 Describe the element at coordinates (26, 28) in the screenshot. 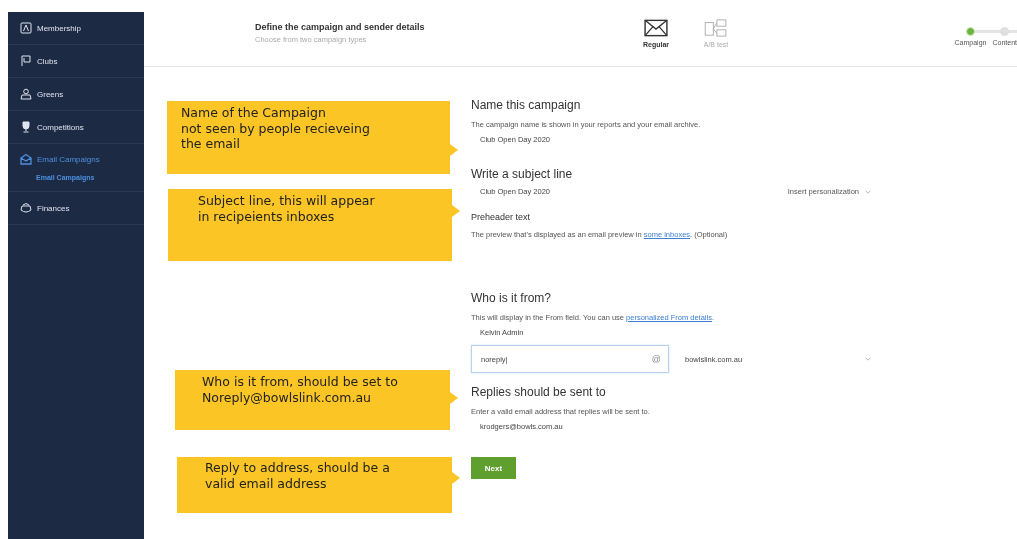

I see `id-card-icon` at that location.